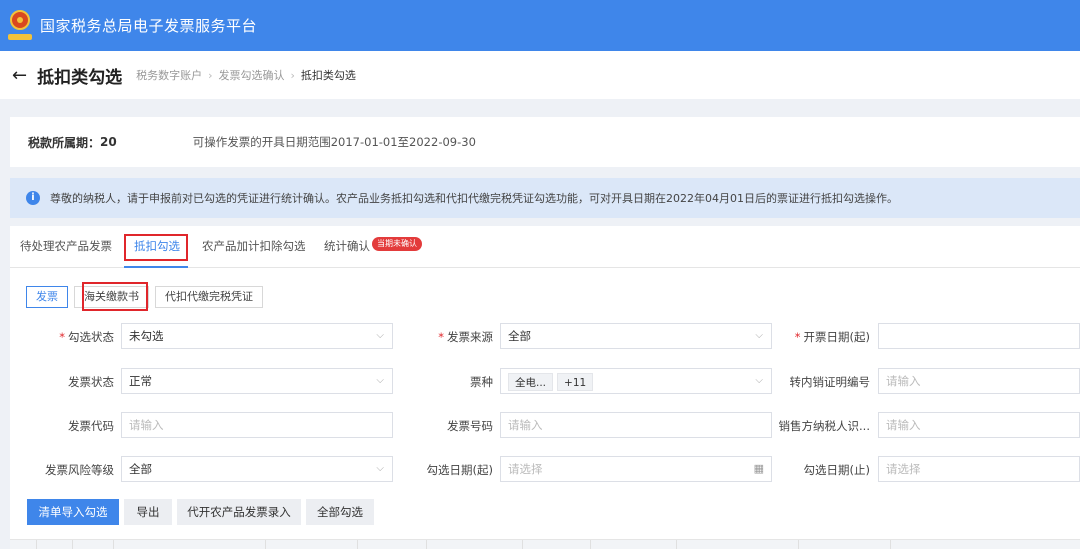 The image size is (1080, 549). Describe the element at coordinates (252, 75) in the screenshot. I see `breadcrumb-item-confirm: 发票勾选确认` at that location.